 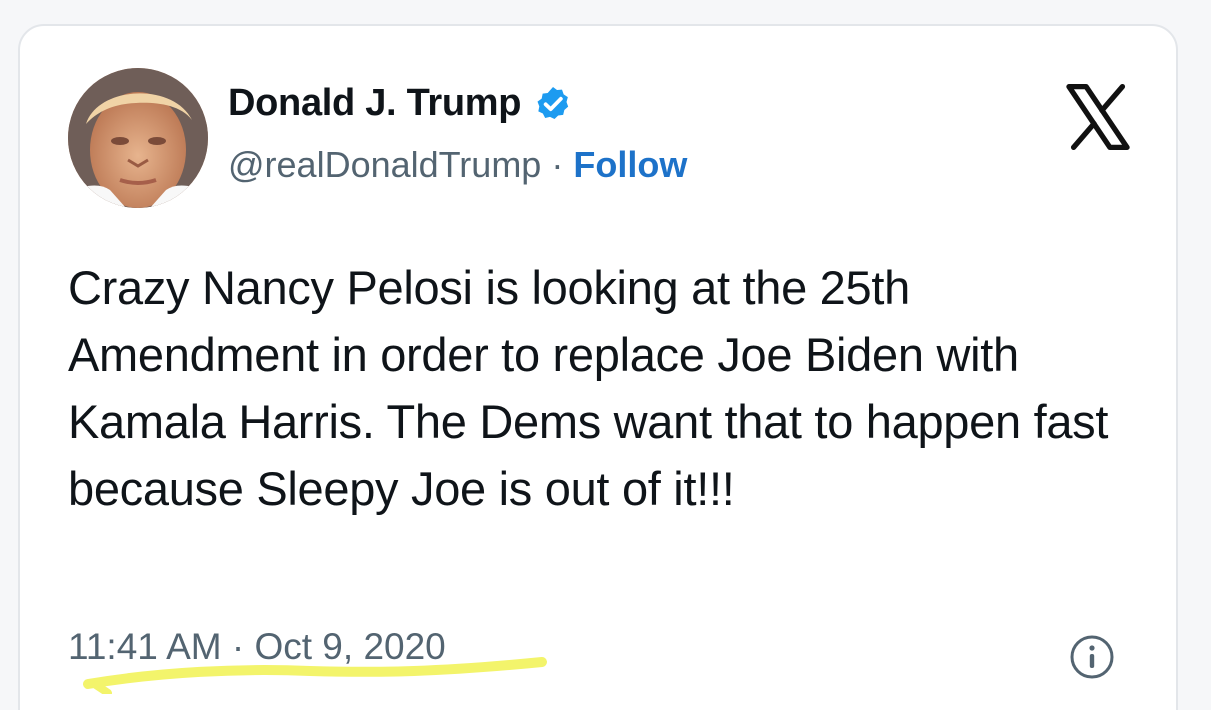 What do you see at coordinates (384, 165) in the screenshot?
I see `author-handle: @realDonaldTrump` at bounding box center [384, 165].